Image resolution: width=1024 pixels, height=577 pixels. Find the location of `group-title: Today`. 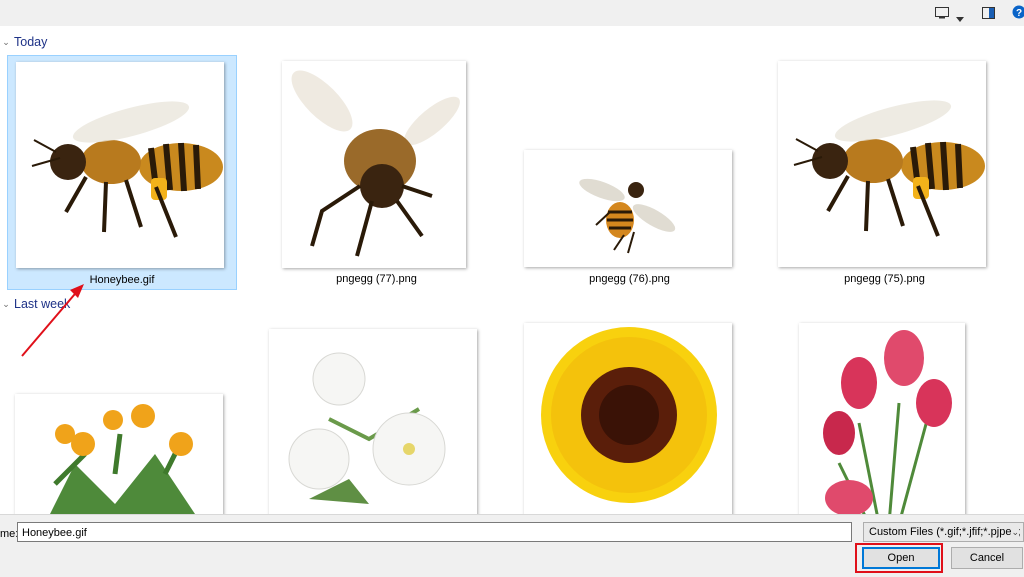

group-title: Today is located at coordinates (30, 42).